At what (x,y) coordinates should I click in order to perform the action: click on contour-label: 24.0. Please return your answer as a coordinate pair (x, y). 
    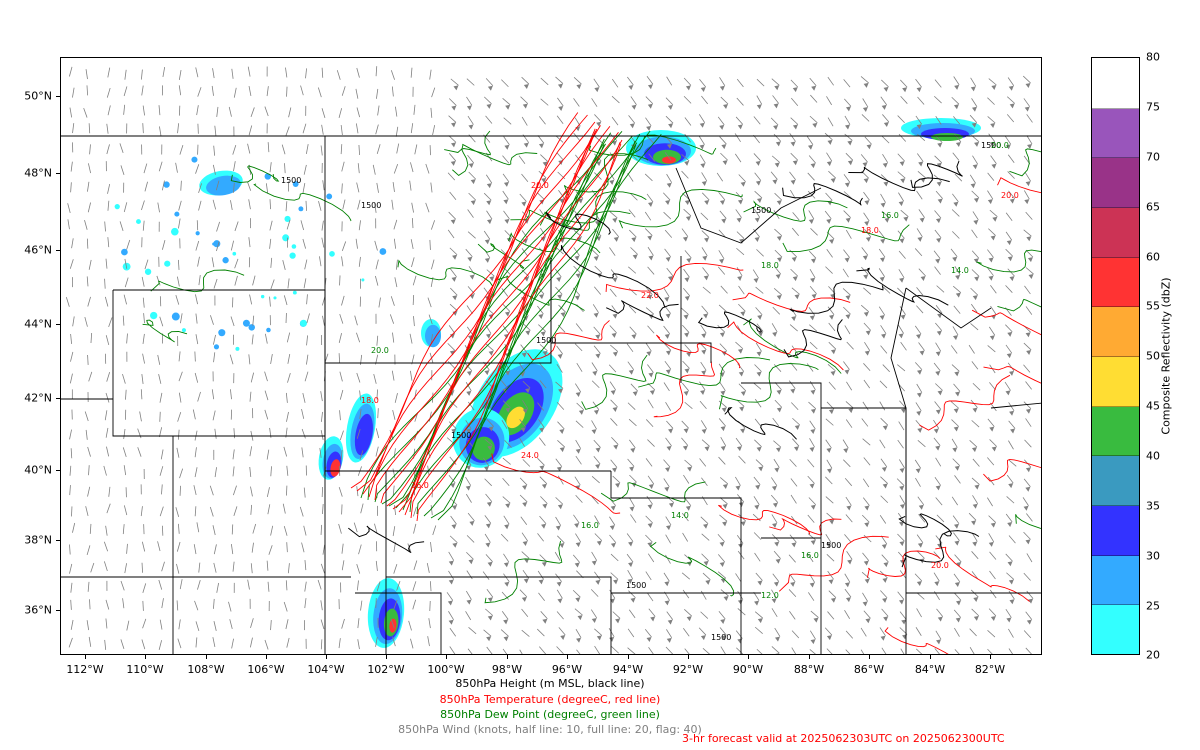
    Looking at the image, I should click on (530, 455).